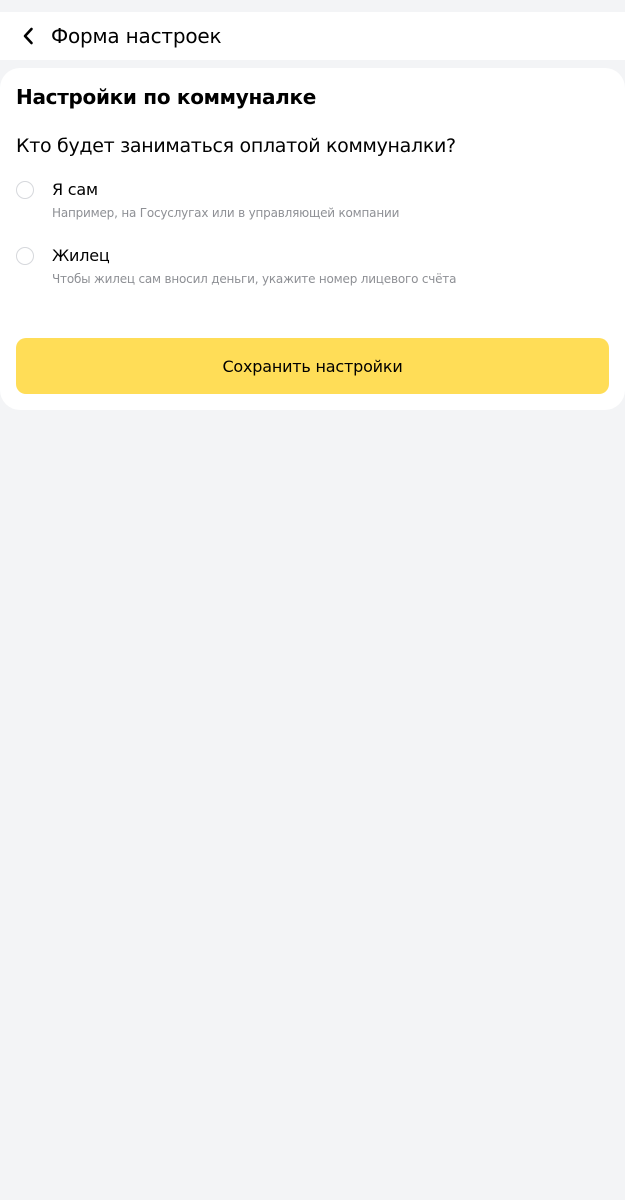 This screenshot has height=1200, width=625. I want to click on save-settings-button: Сохранить настройки, so click(312, 366).